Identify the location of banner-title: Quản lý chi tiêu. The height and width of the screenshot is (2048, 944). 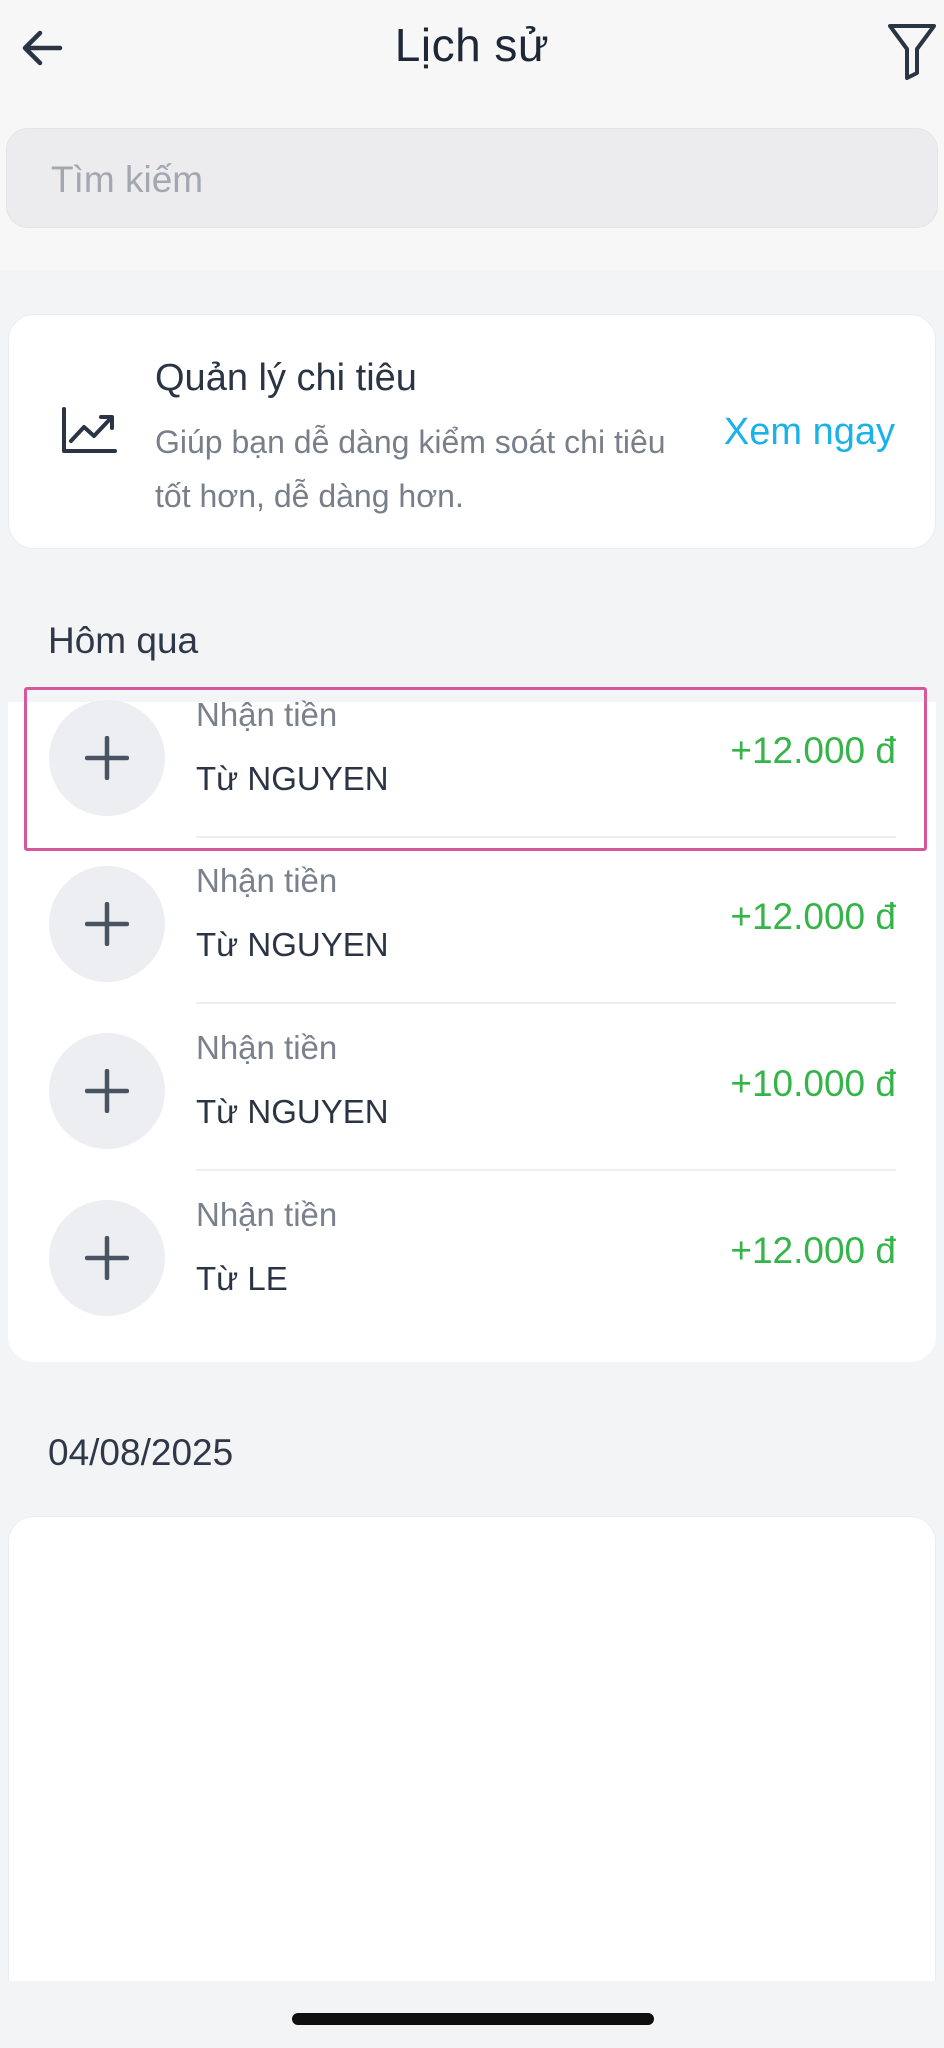
(286, 378).